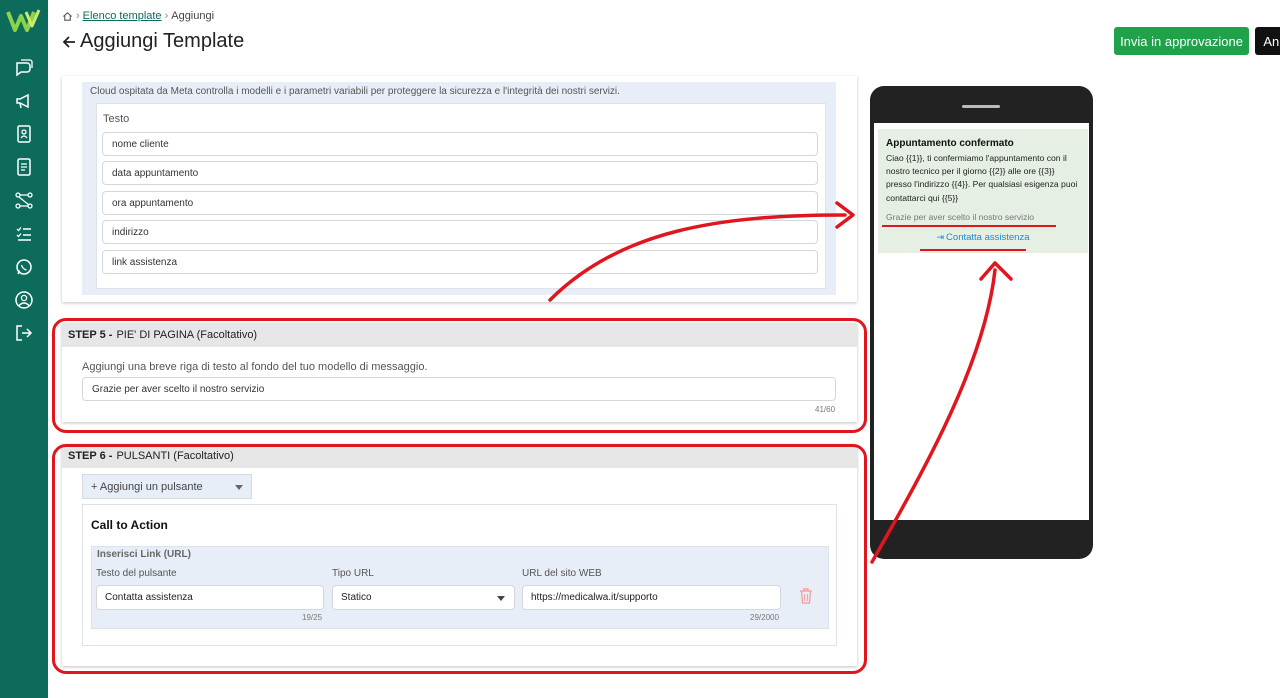  Describe the element at coordinates (973, 250) in the screenshot. I see `cta-underline` at that location.